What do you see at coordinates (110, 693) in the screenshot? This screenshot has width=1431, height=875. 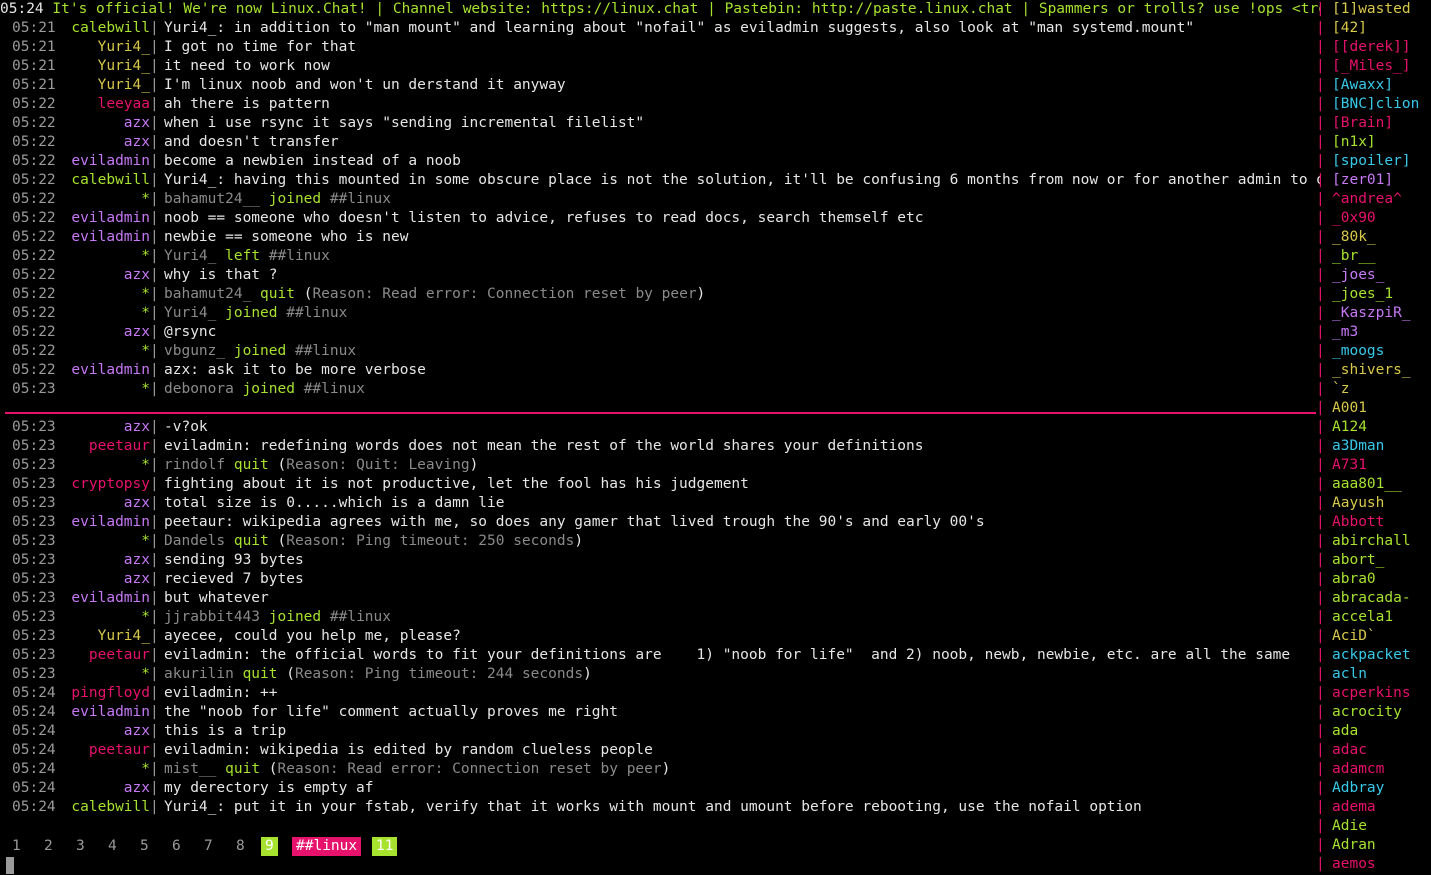 I see `message-nick: pingfloyd` at bounding box center [110, 693].